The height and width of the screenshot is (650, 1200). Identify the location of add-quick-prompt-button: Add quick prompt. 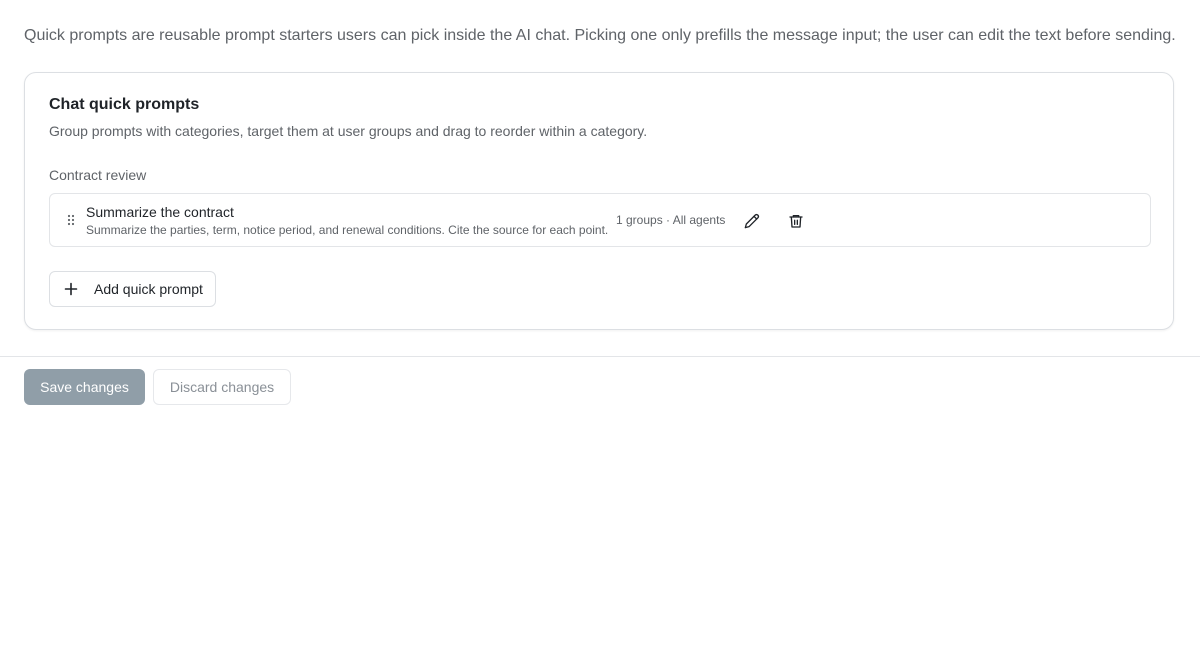
(132, 289).